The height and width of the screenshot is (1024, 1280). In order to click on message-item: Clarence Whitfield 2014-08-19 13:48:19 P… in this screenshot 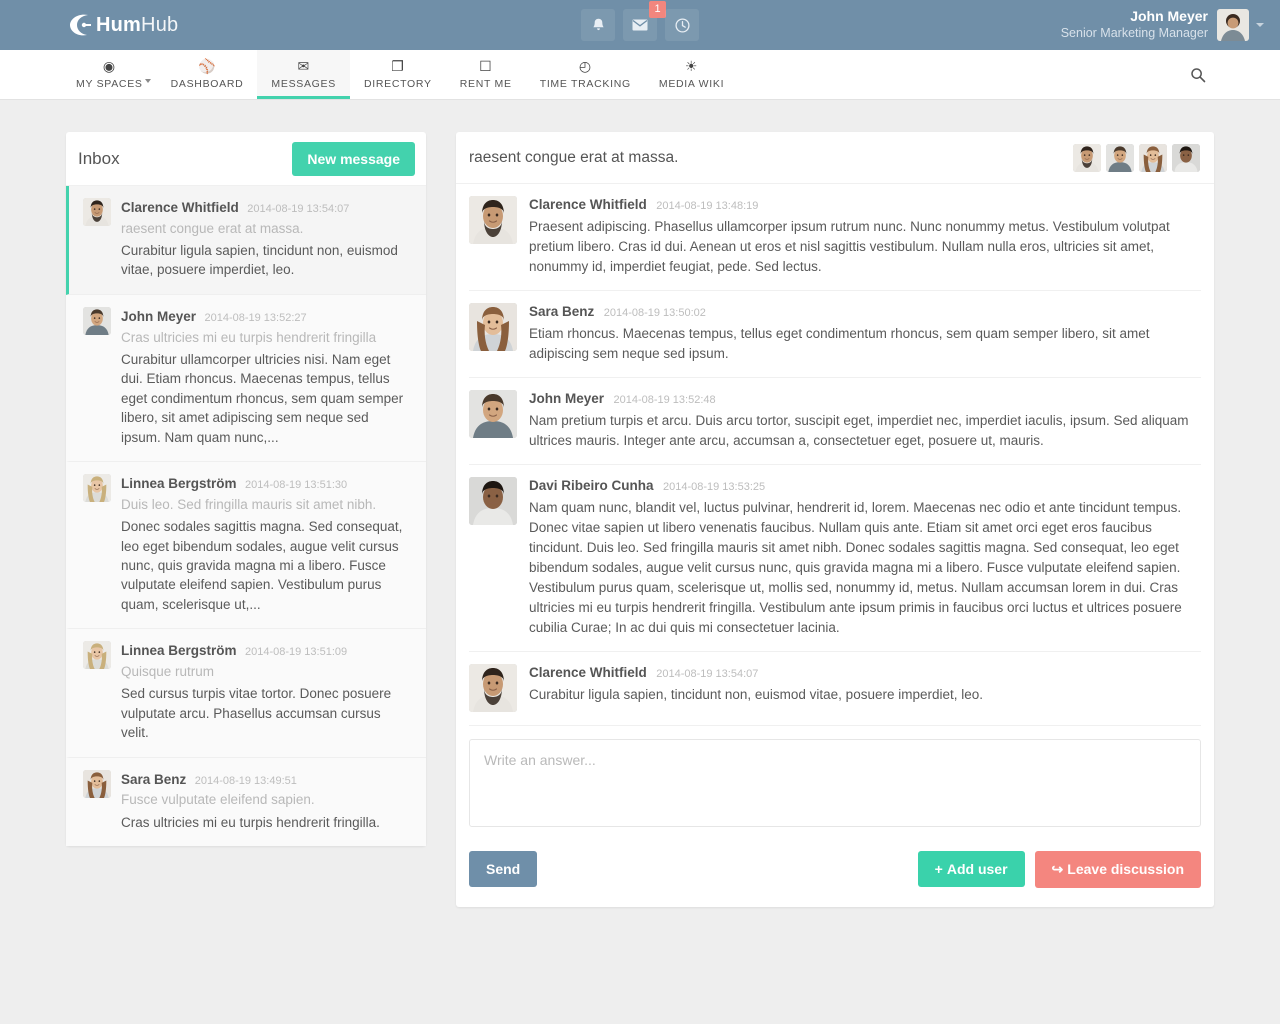, I will do `click(835, 237)`.